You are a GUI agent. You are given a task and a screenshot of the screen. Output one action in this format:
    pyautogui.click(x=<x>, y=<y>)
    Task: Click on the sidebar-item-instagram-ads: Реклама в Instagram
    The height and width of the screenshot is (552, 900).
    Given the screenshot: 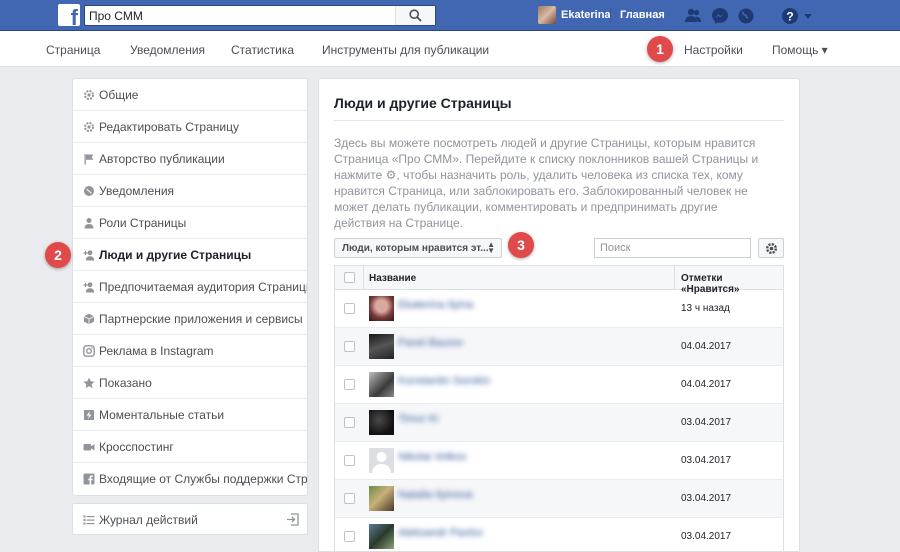 What is the action you would take?
    pyautogui.click(x=190, y=351)
    